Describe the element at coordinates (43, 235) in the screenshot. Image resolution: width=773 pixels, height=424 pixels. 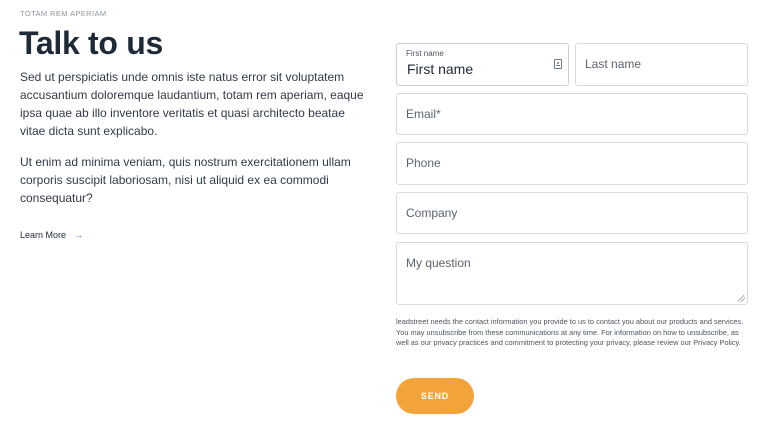
I see `learn-more-label: Learn More` at that location.